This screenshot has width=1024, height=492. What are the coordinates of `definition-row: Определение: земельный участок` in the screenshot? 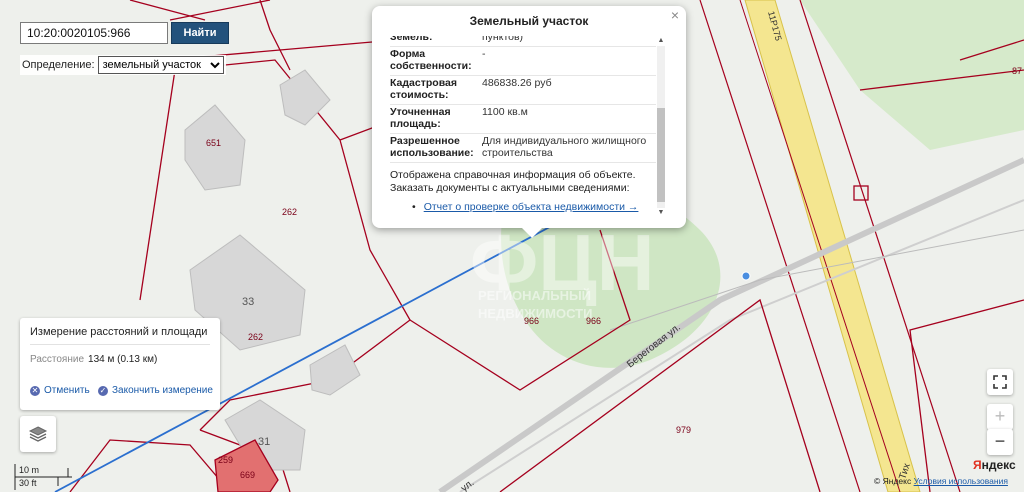 It's located at (123, 65).